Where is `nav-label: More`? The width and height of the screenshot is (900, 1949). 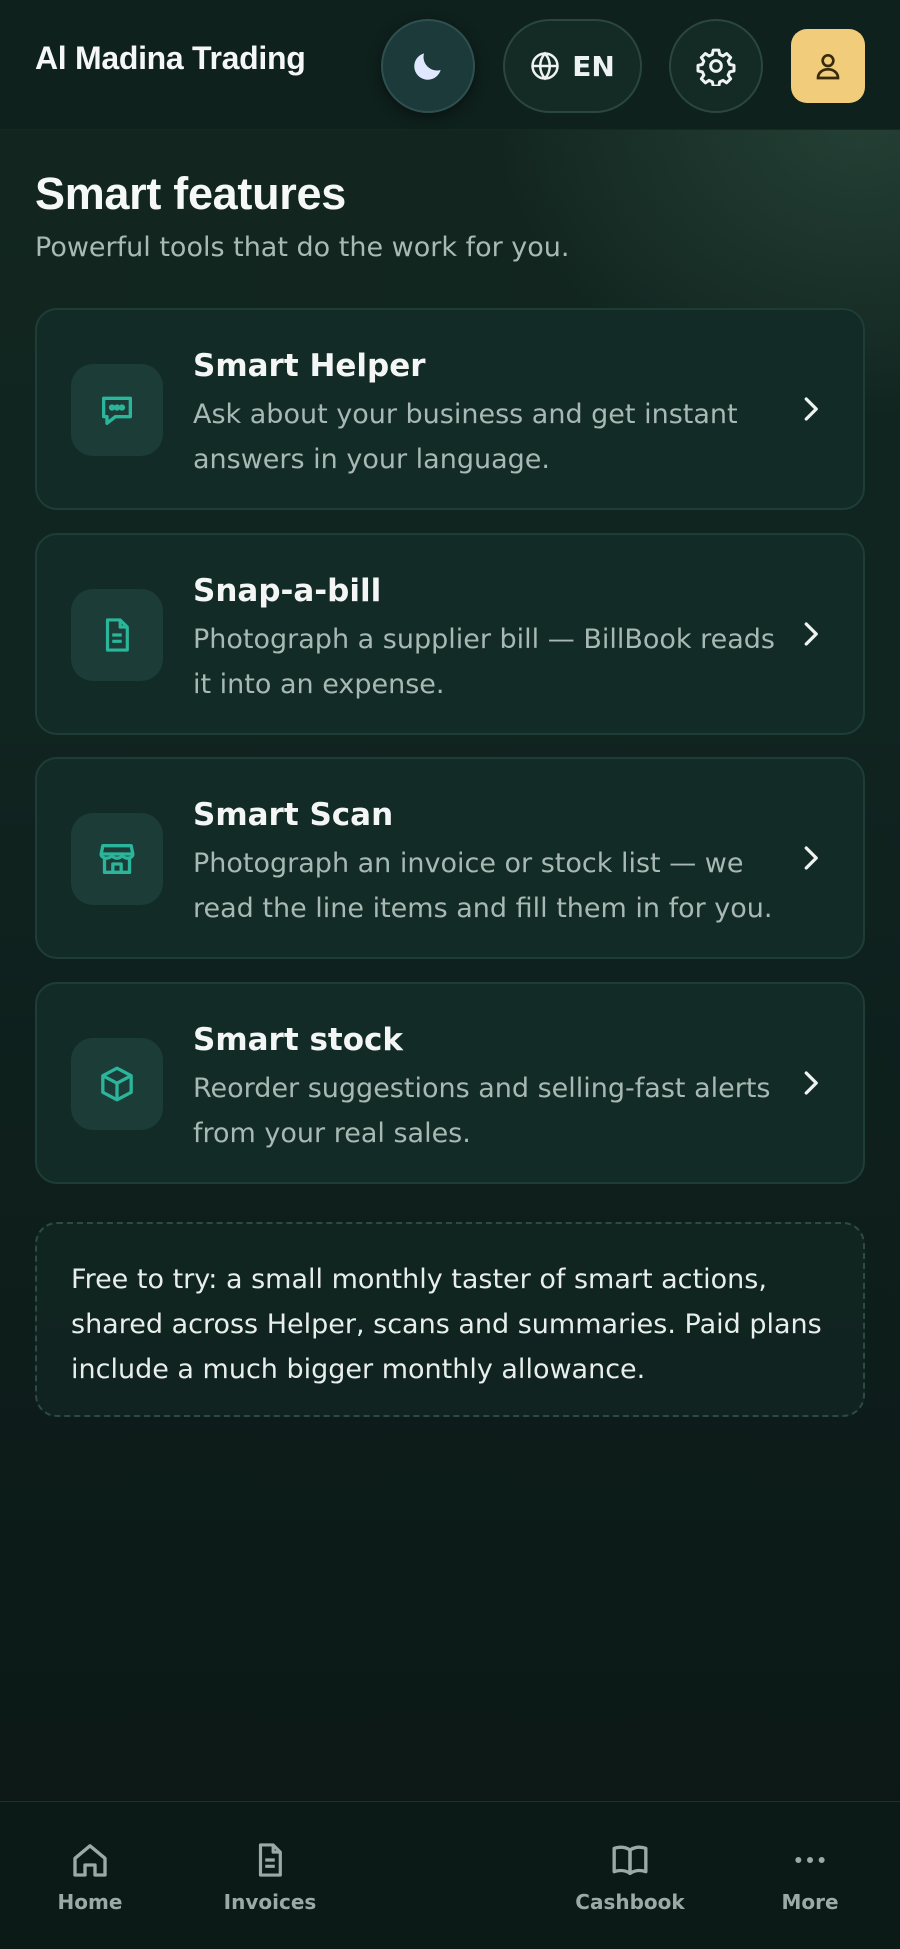
nav-label: More is located at coordinates (810, 1902).